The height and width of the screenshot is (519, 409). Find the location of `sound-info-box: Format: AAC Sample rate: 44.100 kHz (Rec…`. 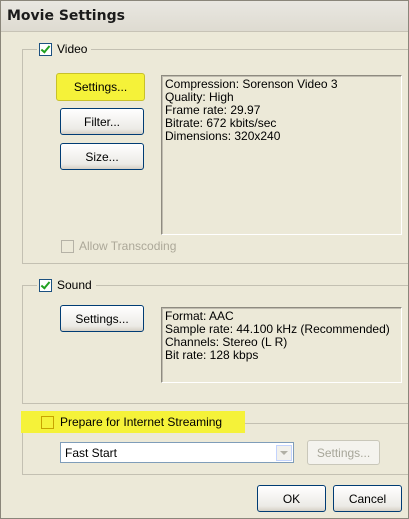

sound-info-box: Format: AAC Sample rate: 44.100 kHz (Rec… is located at coordinates (281, 345).